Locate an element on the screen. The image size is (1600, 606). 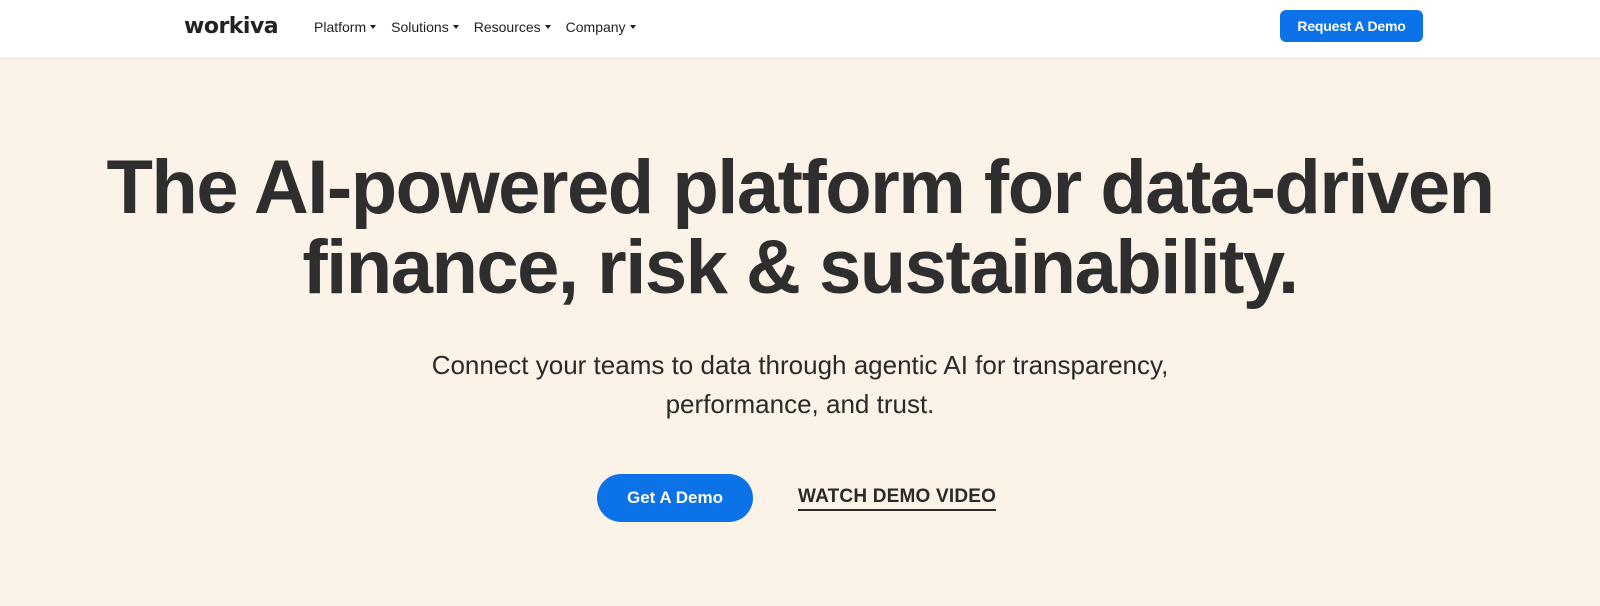
watch-demo-video-link: WATCH DEMO VIDEO is located at coordinates (897, 498).